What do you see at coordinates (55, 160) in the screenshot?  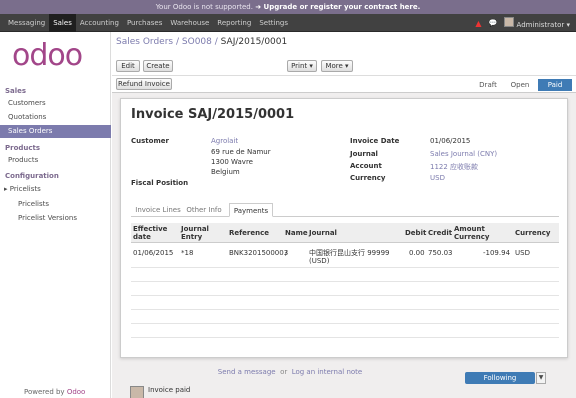 I see `sidebar-item-products: Products` at bounding box center [55, 160].